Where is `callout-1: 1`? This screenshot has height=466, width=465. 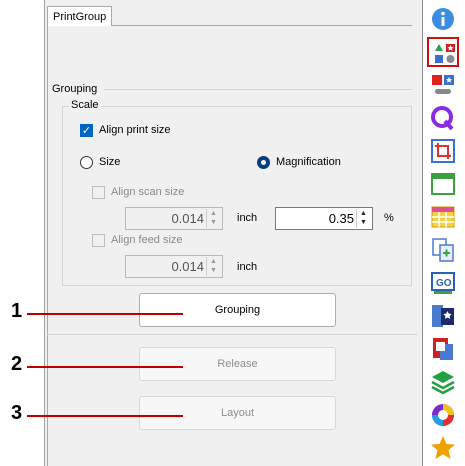
callout-1: 1 is located at coordinates (17, 311).